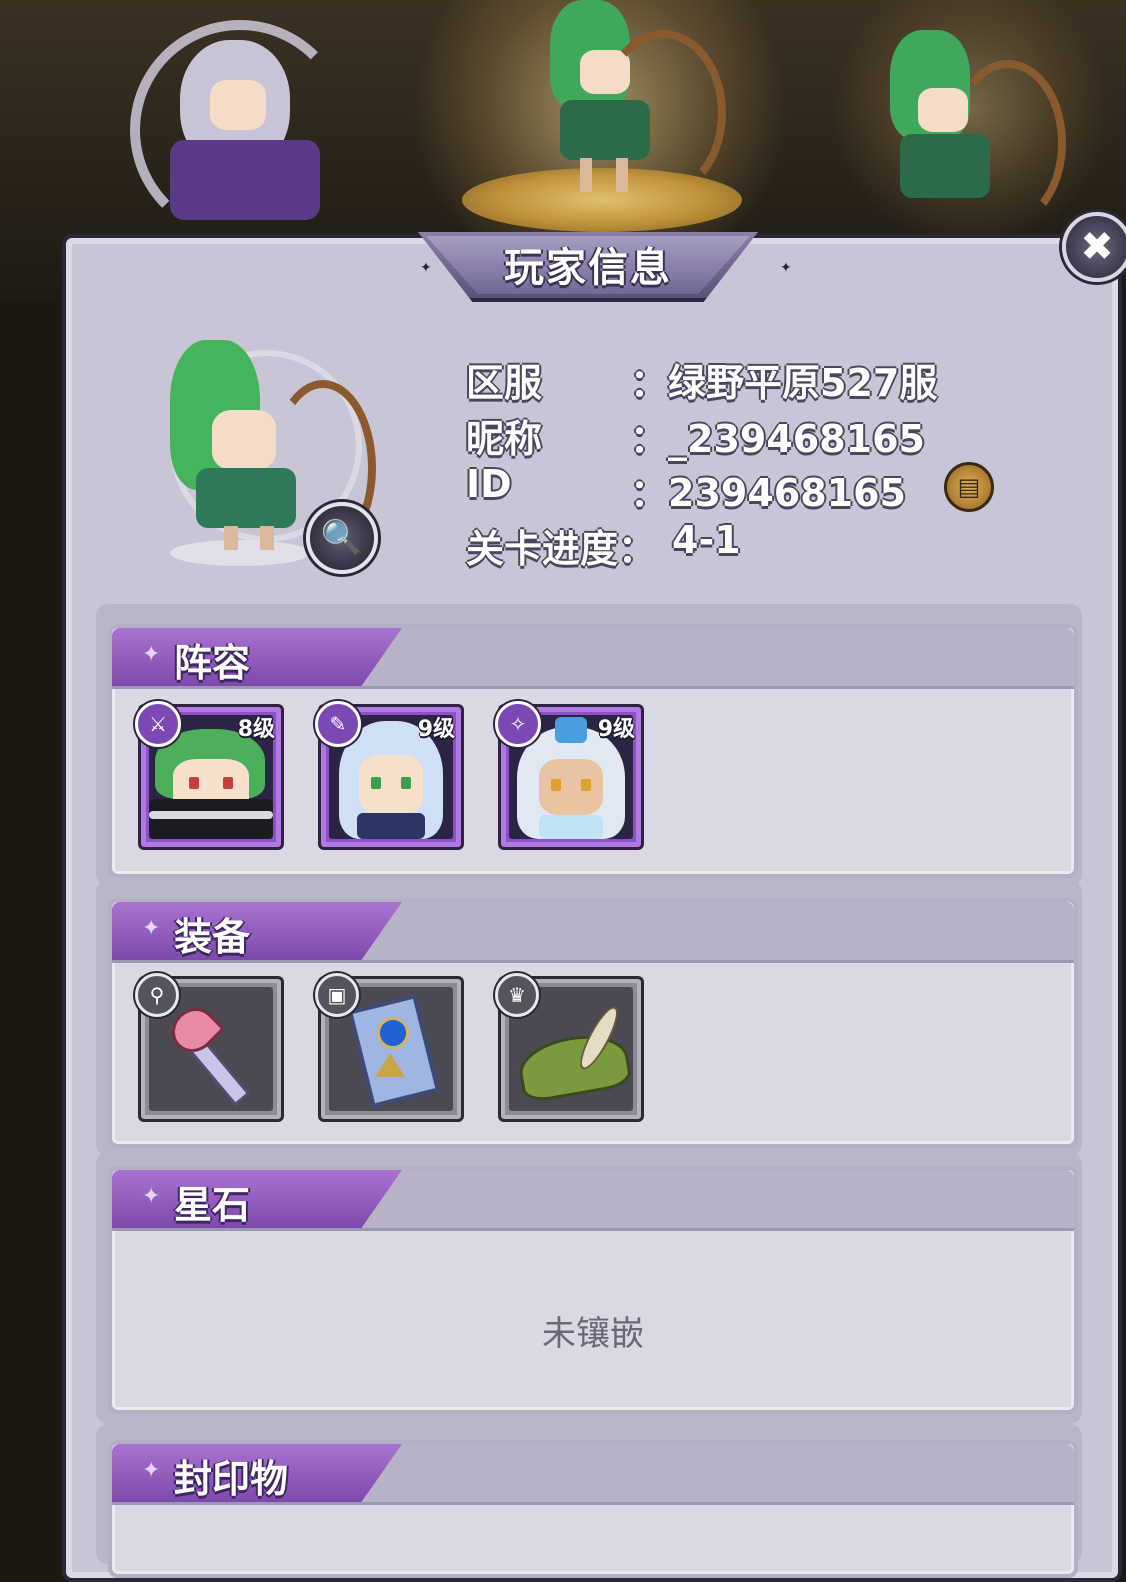 The image size is (1126, 1582). I want to click on progress-value: 4-1, so click(706, 540).